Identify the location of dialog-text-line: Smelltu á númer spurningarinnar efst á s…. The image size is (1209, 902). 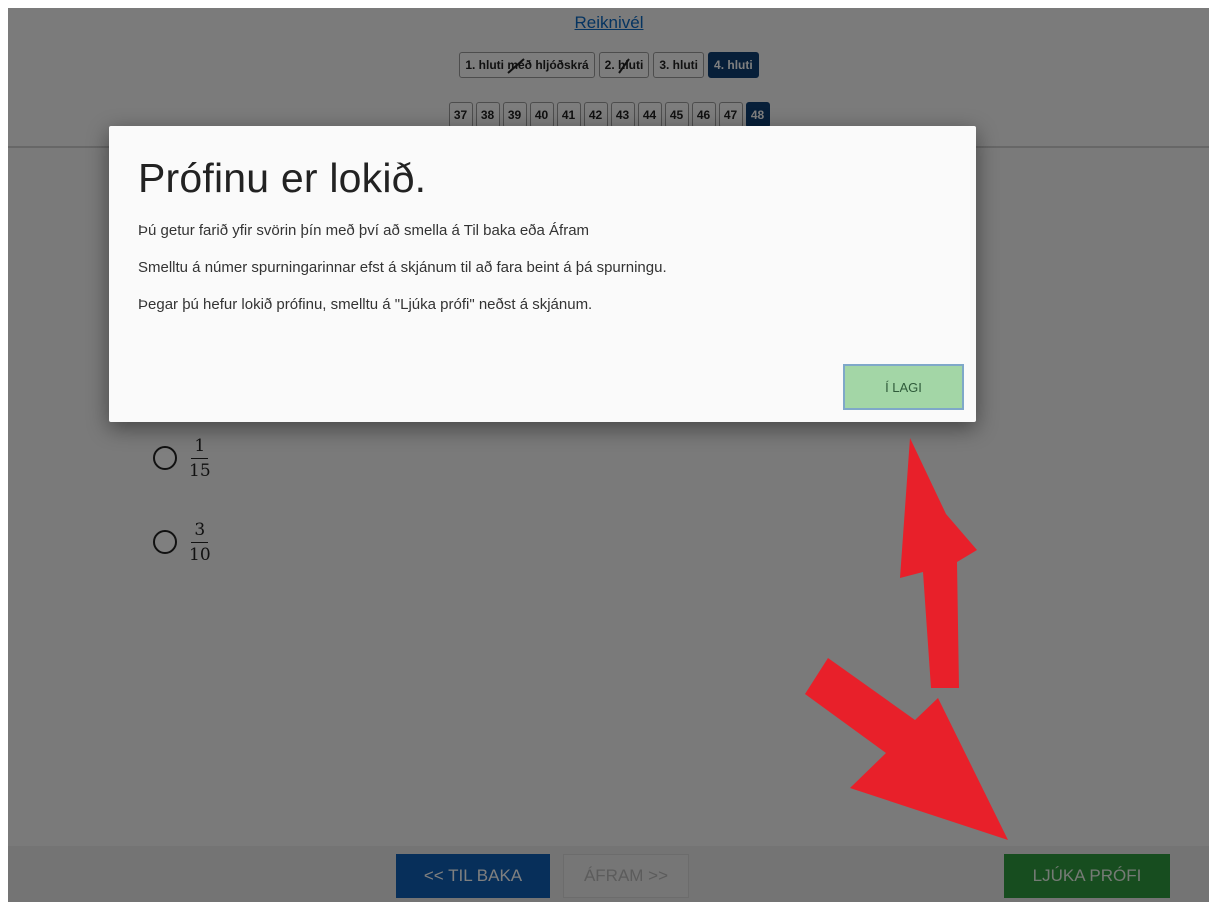
(402, 267).